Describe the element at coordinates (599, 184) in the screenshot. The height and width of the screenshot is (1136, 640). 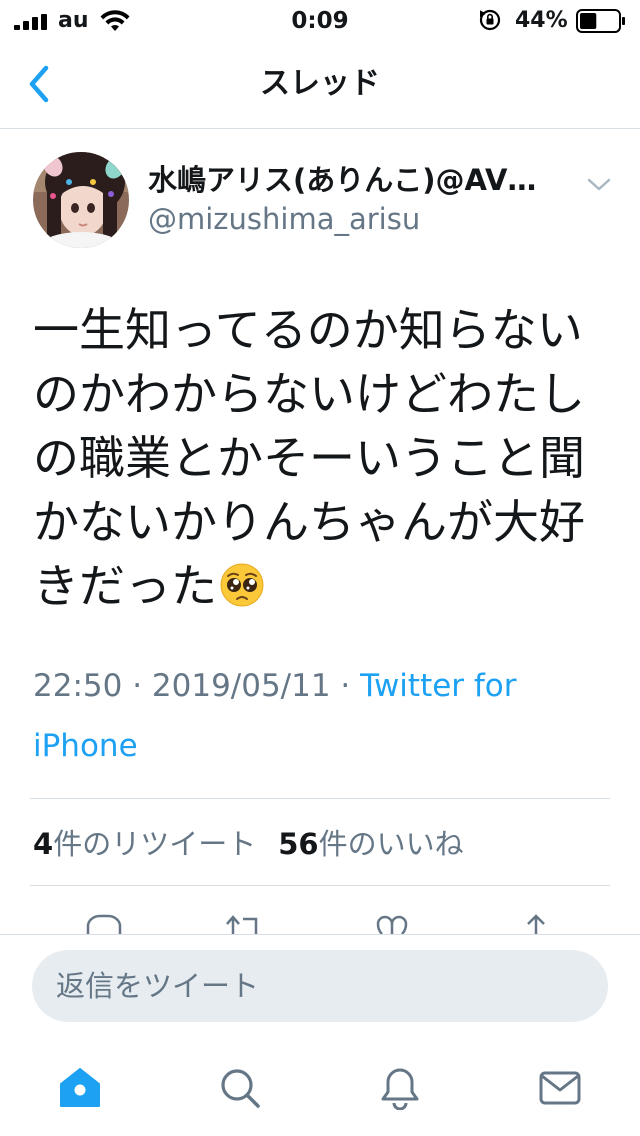
I see `chevron-down-icon` at that location.